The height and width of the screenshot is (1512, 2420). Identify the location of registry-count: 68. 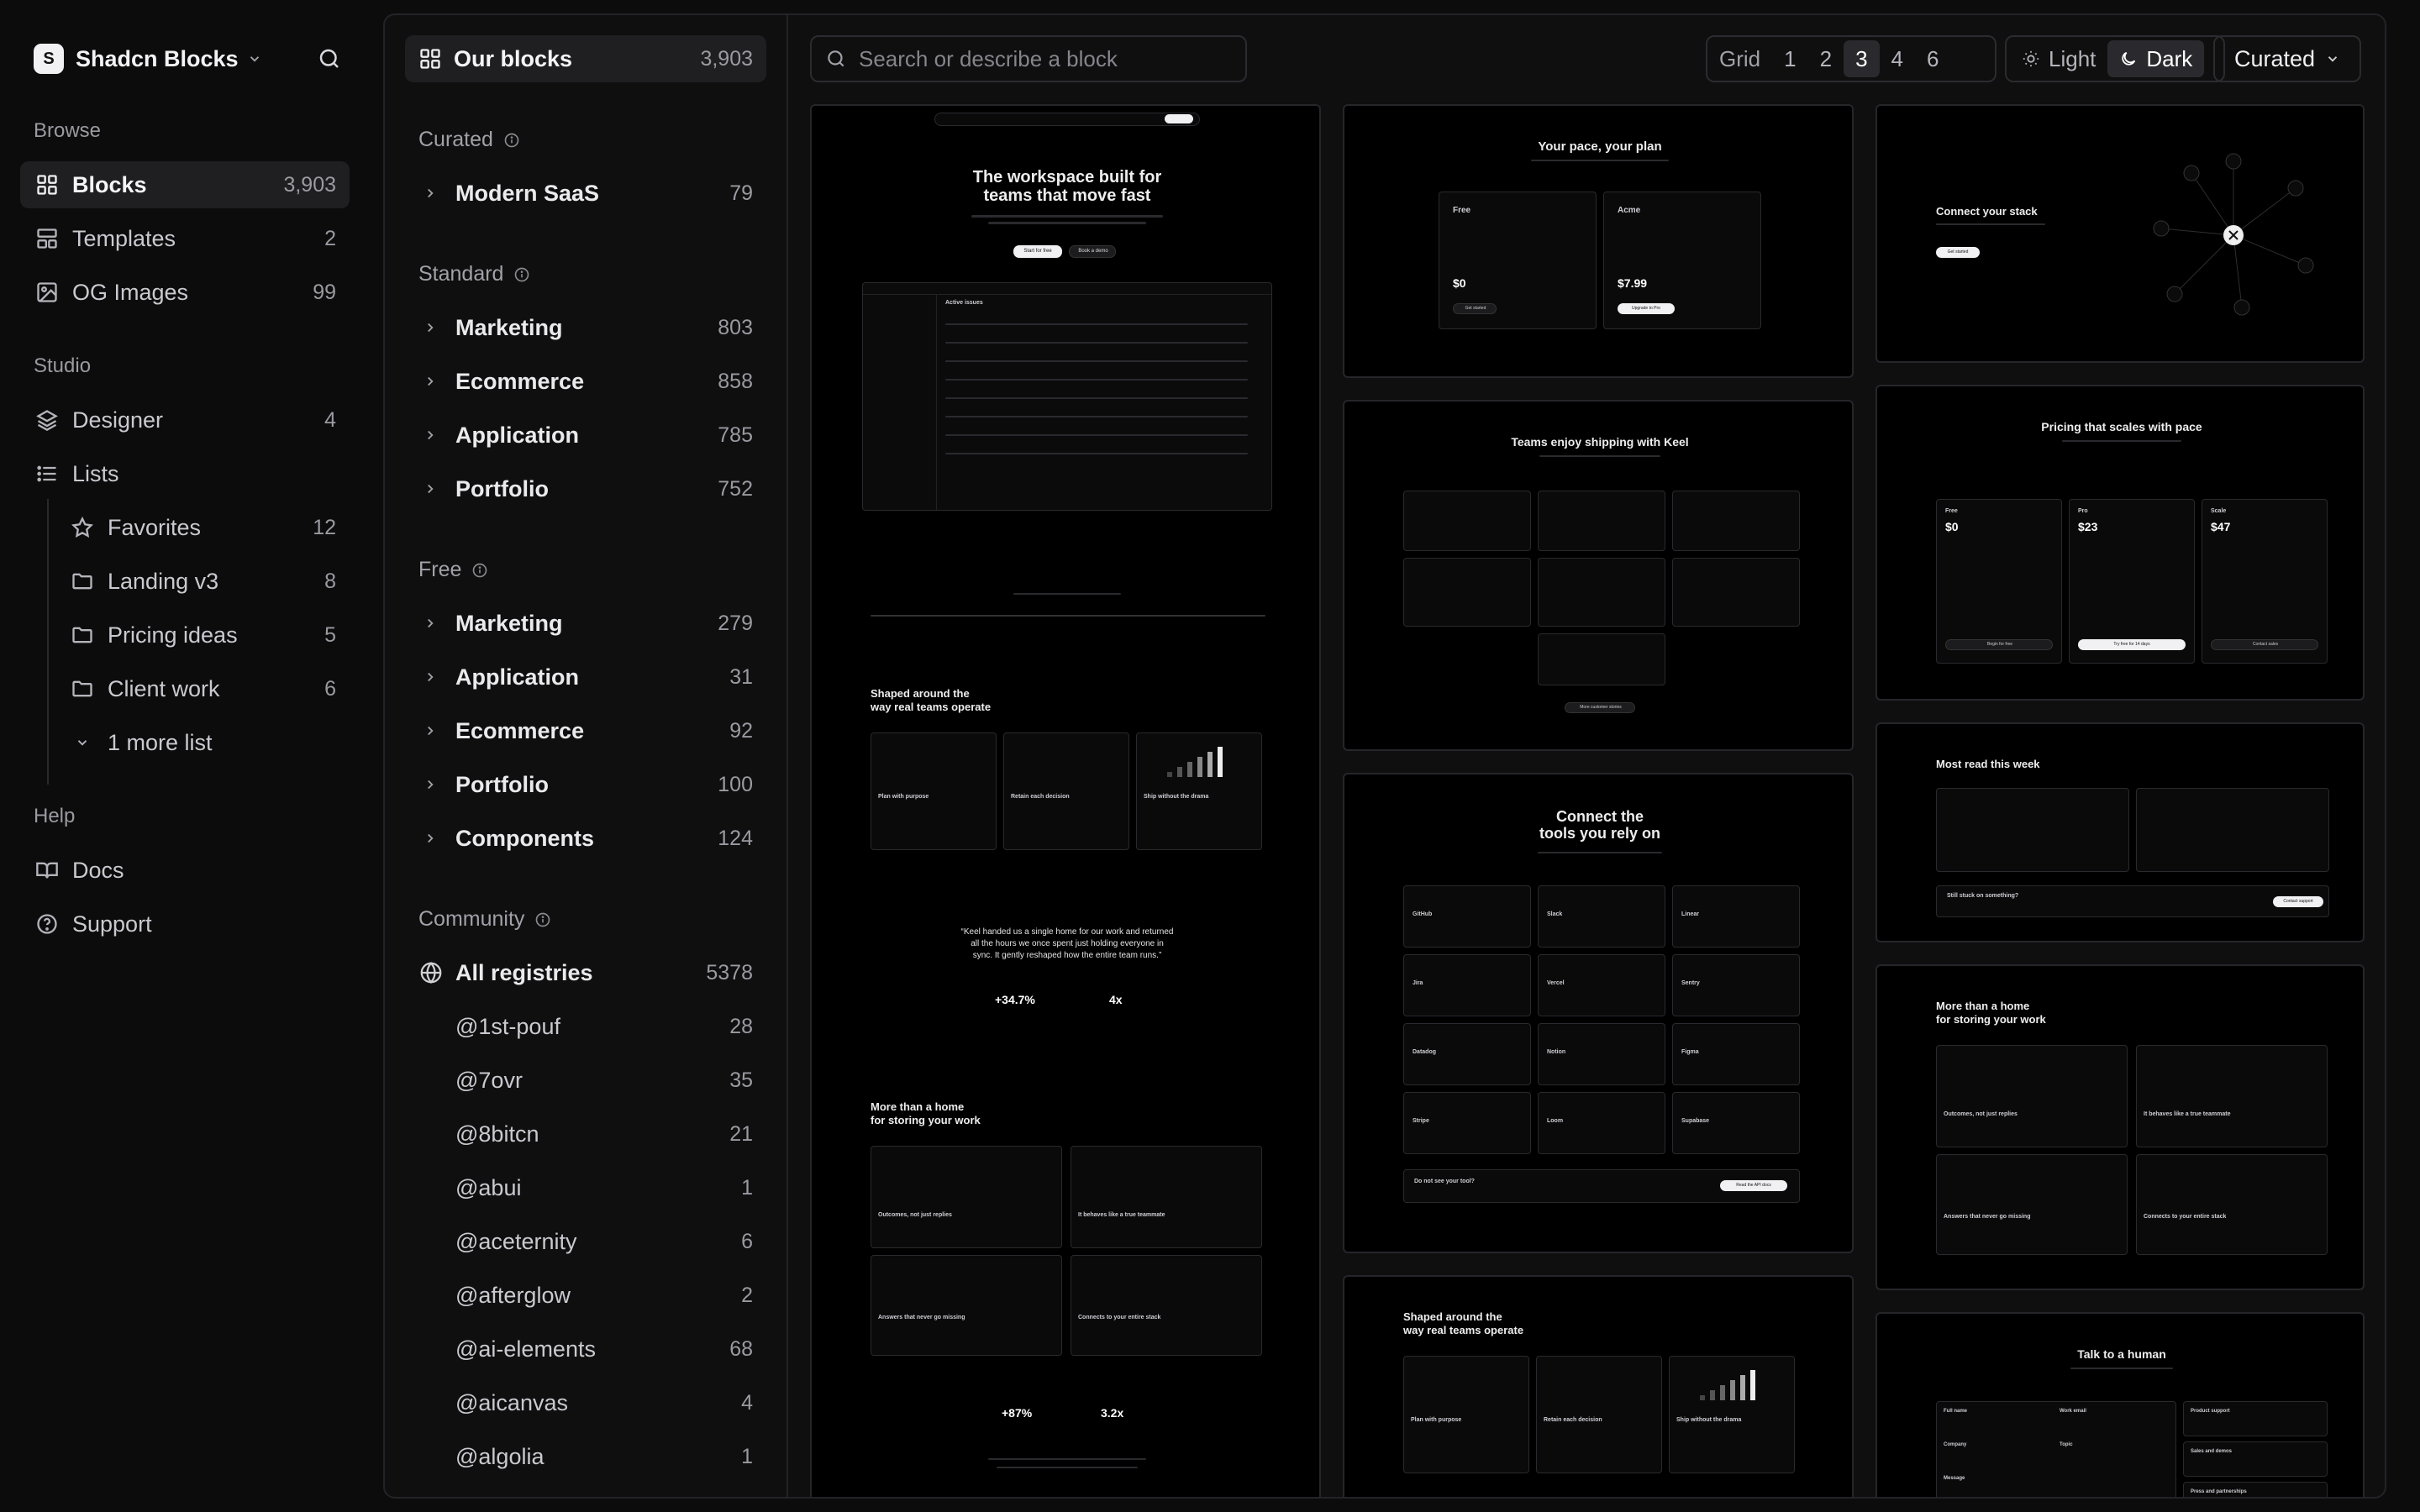
(741, 1348).